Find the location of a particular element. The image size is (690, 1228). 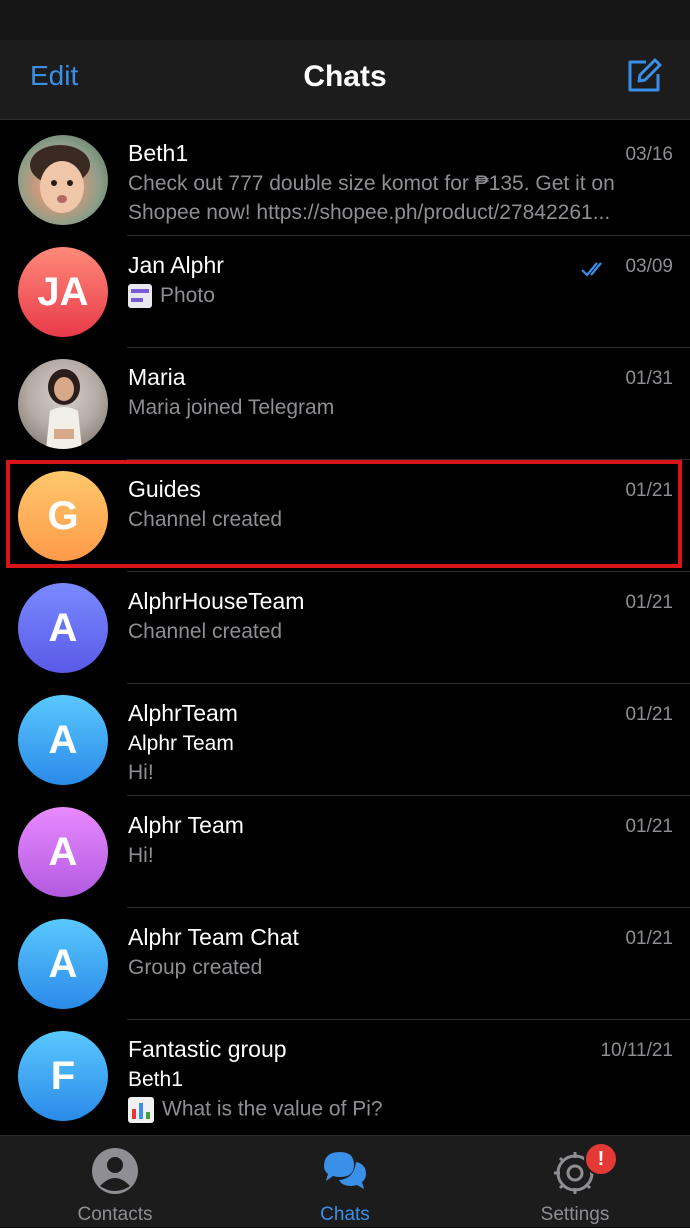

chat-row-alphrhouseteam: A AlphrHouseTeam 01/21 Channel created is located at coordinates (345, 628).